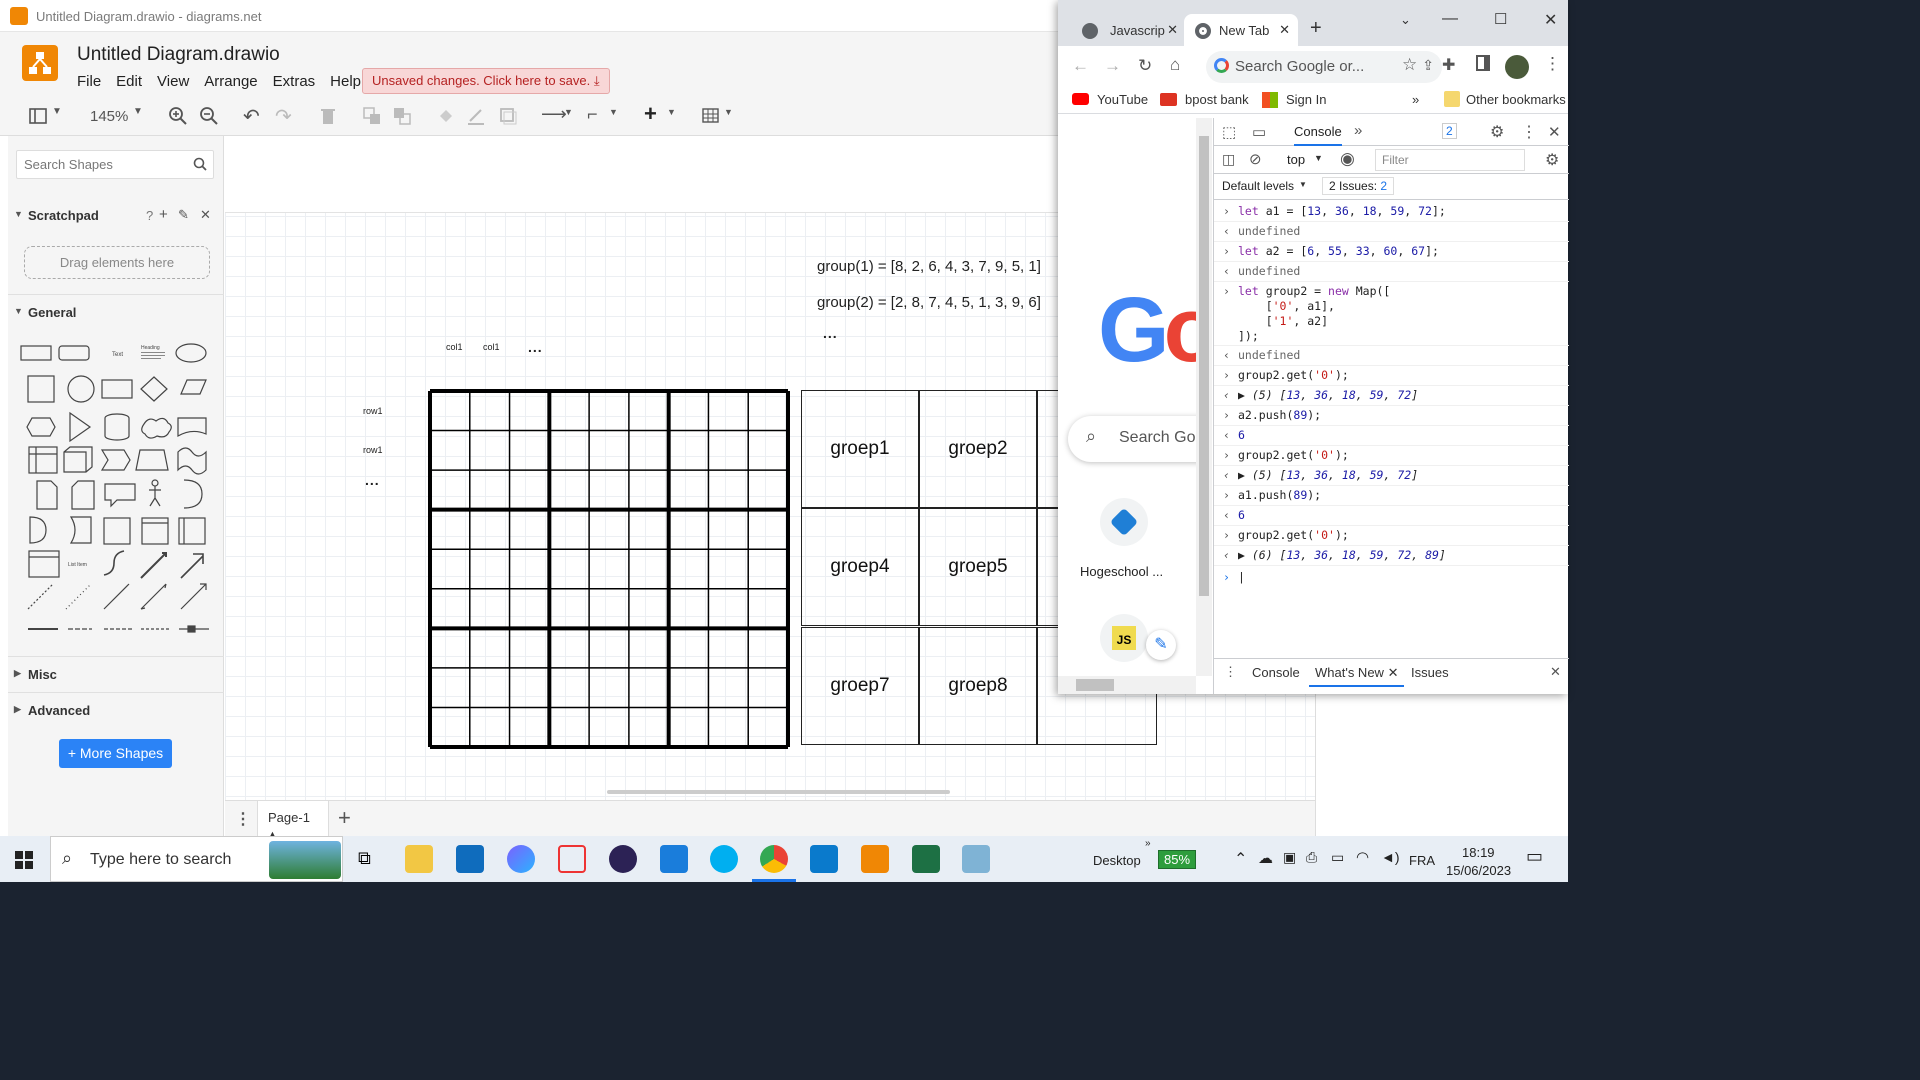 The width and height of the screenshot is (1920, 1080). I want to click on language-indicator: FRA, so click(1422, 860).